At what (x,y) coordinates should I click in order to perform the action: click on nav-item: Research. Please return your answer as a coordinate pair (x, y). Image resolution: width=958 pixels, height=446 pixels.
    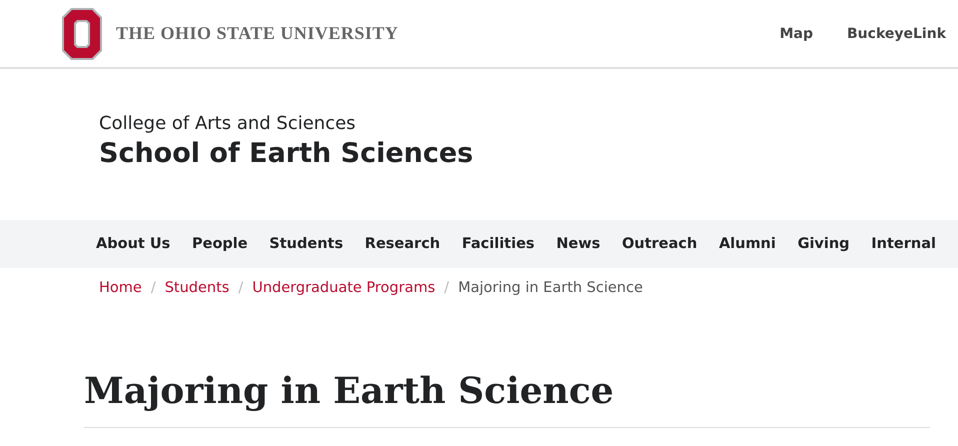
    Looking at the image, I should click on (402, 244).